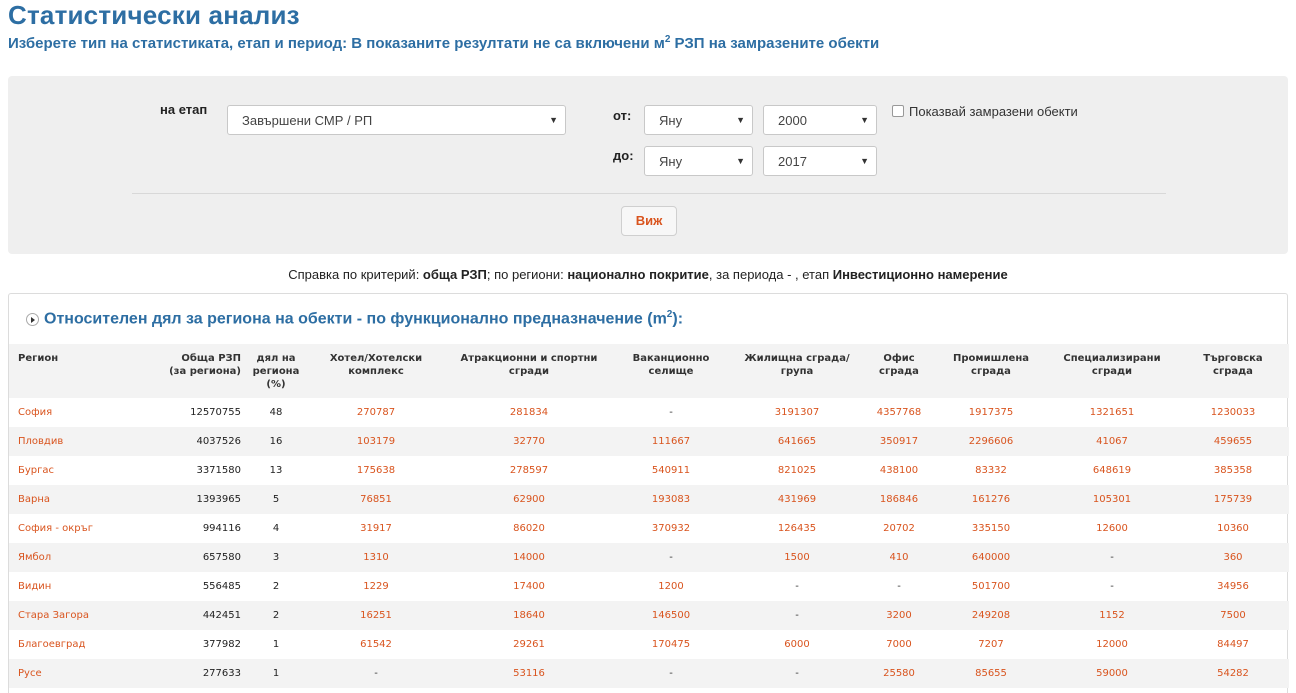 This screenshot has width=1296, height=693. Describe the element at coordinates (797, 644) in the screenshot. I see `area-value-link: 6000` at that location.